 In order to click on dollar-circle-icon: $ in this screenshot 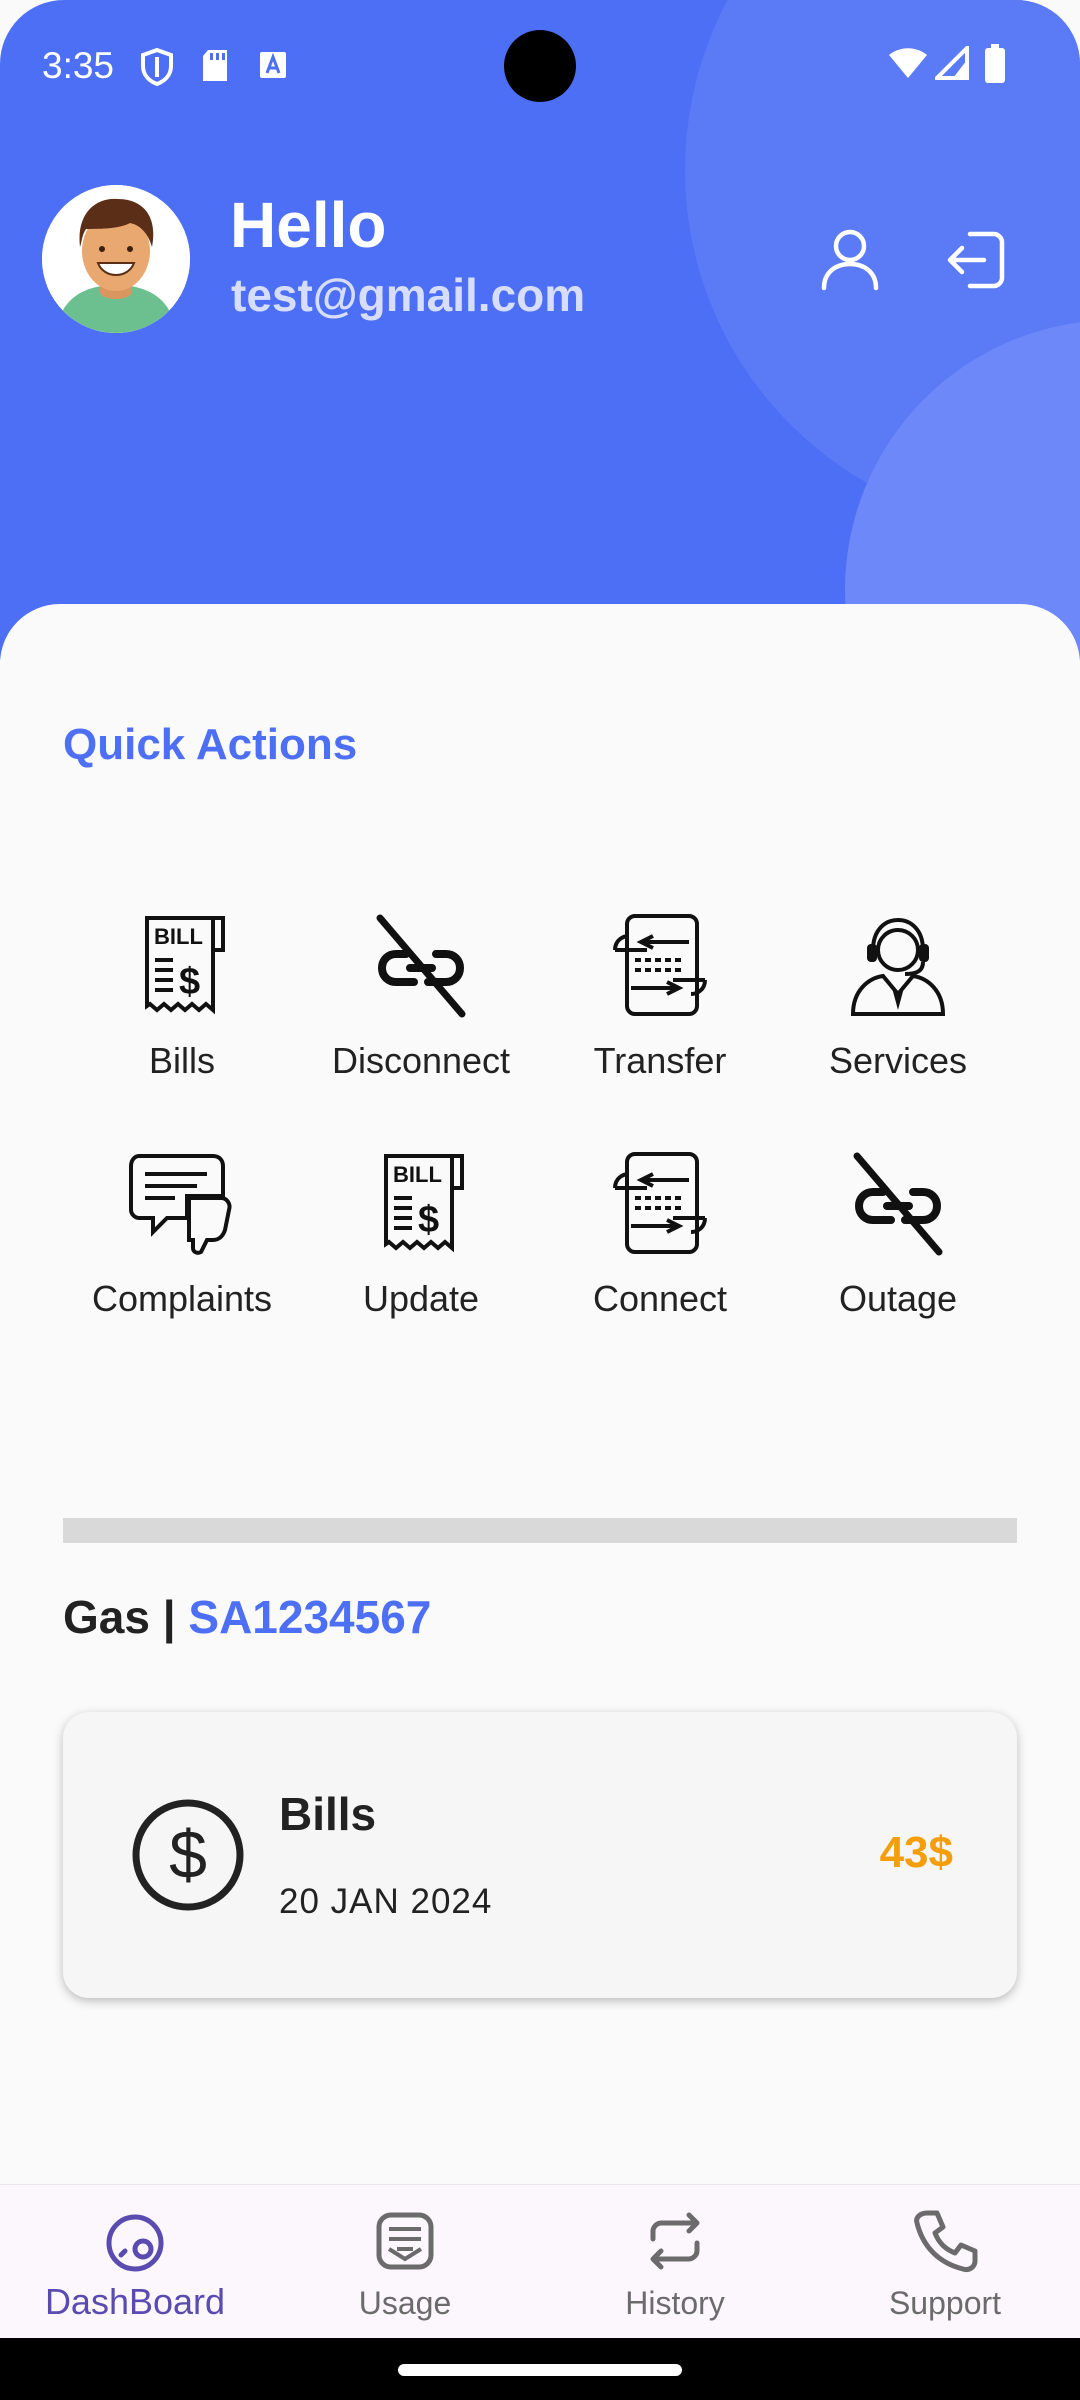, I will do `click(188, 1855)`.